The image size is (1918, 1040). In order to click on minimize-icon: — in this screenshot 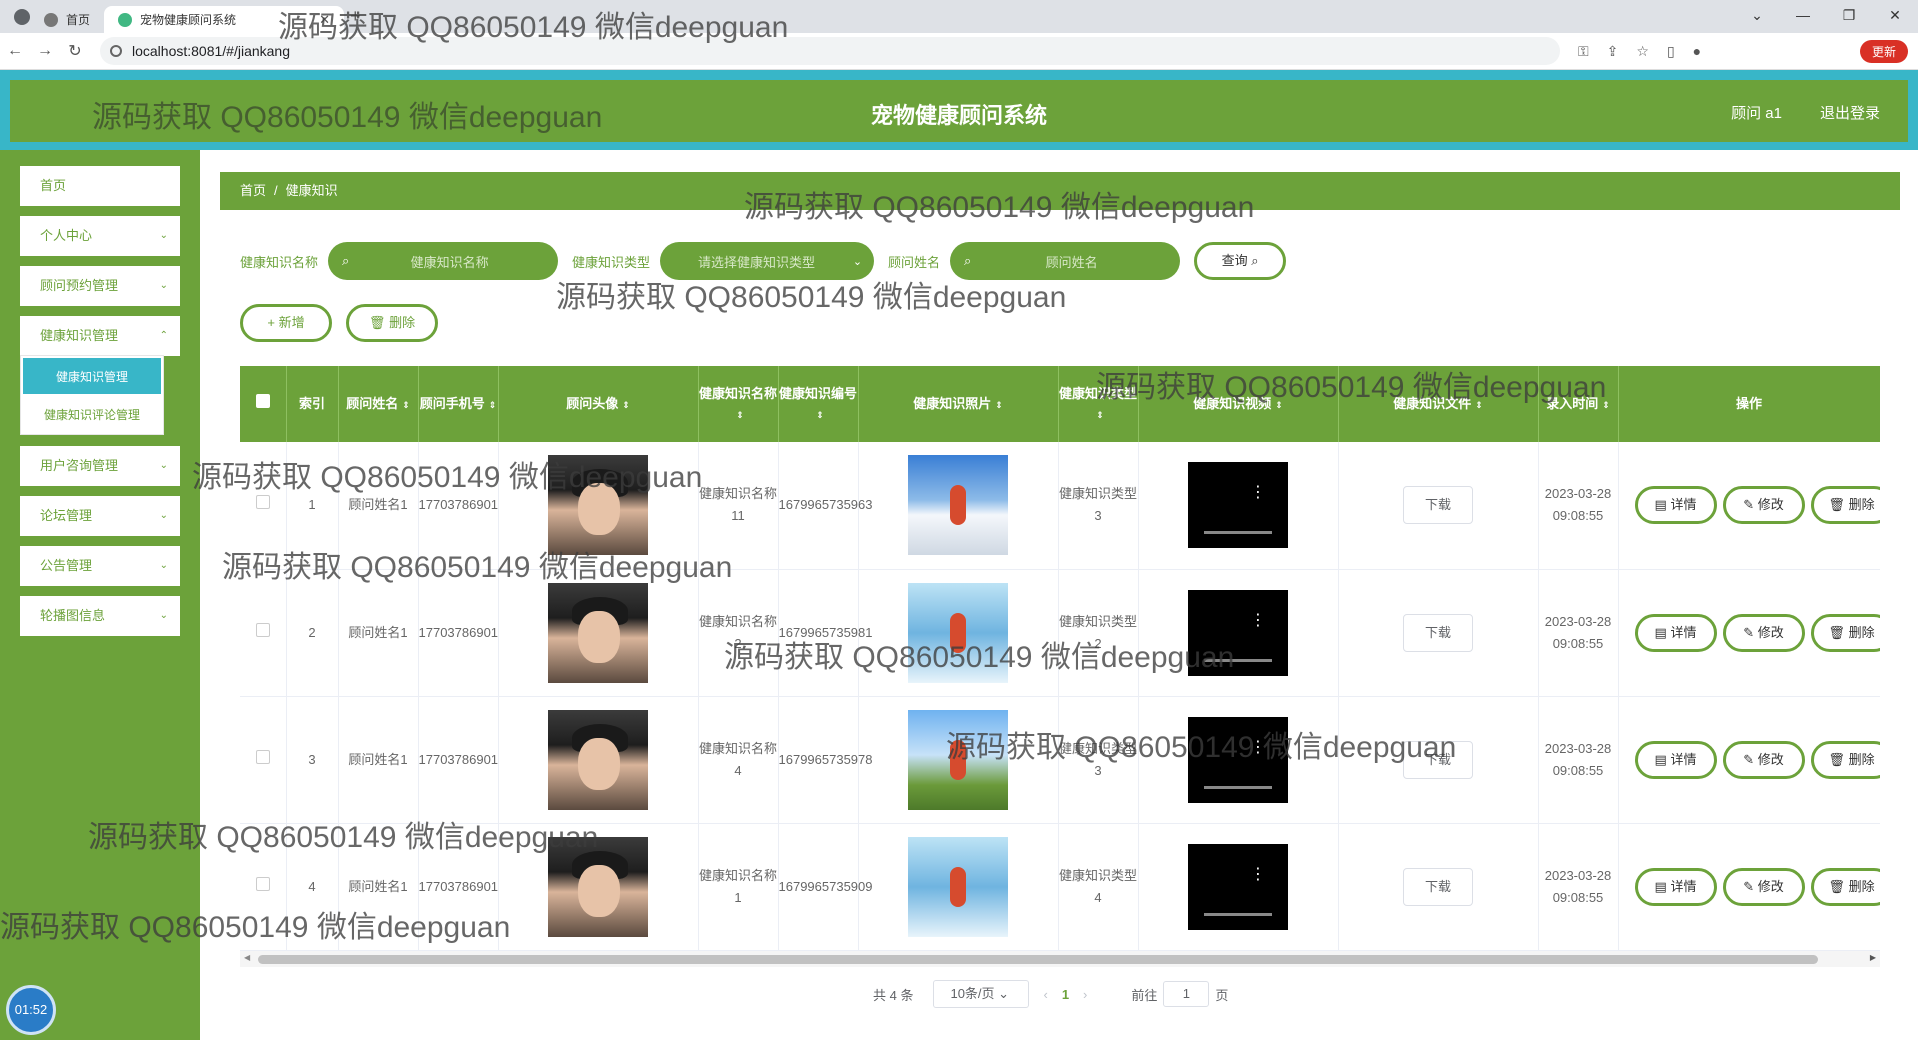, I will do `click(1803, 16)`.